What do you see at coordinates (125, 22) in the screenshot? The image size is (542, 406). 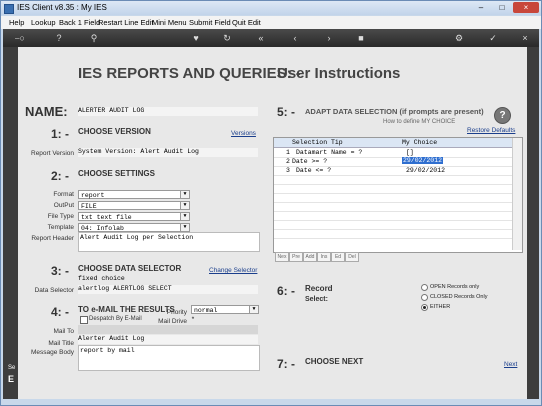 I see `menu-restart-line-edit: Restart Line Edit` at bounding box center [125, 22].